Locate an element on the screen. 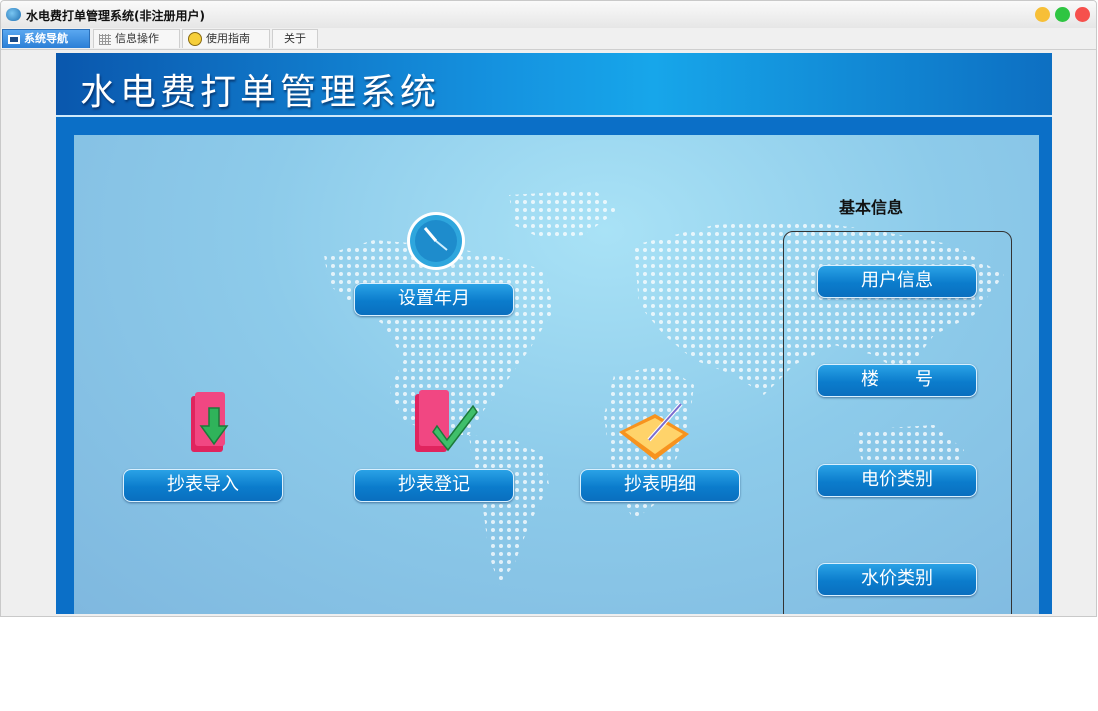 Image resolution: width=1098 pixels, height=711 pixels. building-number-button: 楼 号 is located at coordinates (897, 380).